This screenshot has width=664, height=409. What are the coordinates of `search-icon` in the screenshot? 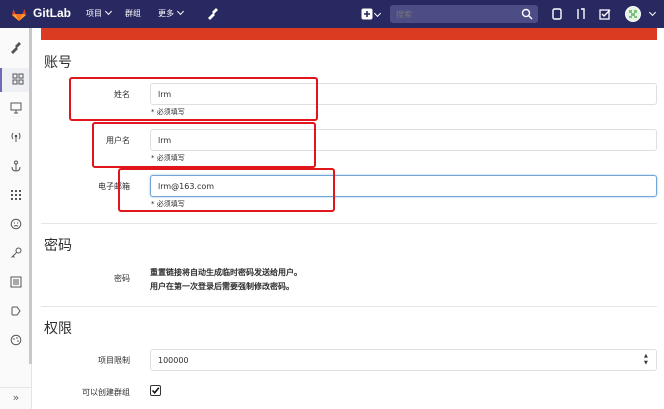 It's located at (527, 14).